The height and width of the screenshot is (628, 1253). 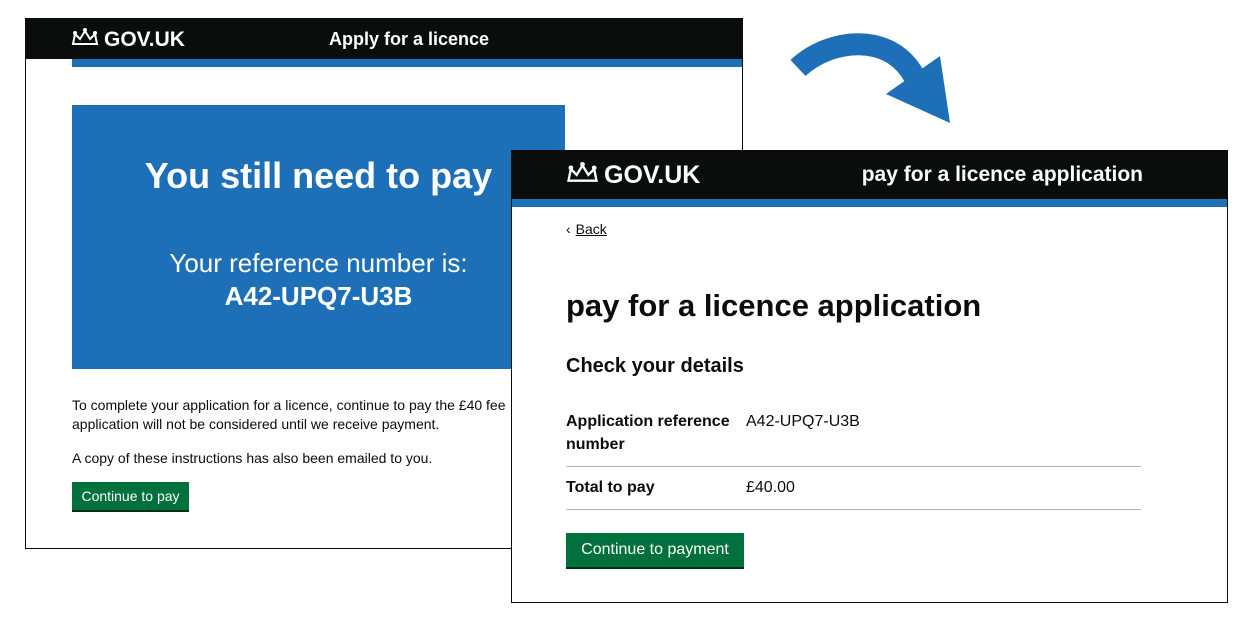 What do you see at coordinates (409, 39) in the screenshot?
I see `service-name: Apply for a licence` at bounding box center [409, 39].